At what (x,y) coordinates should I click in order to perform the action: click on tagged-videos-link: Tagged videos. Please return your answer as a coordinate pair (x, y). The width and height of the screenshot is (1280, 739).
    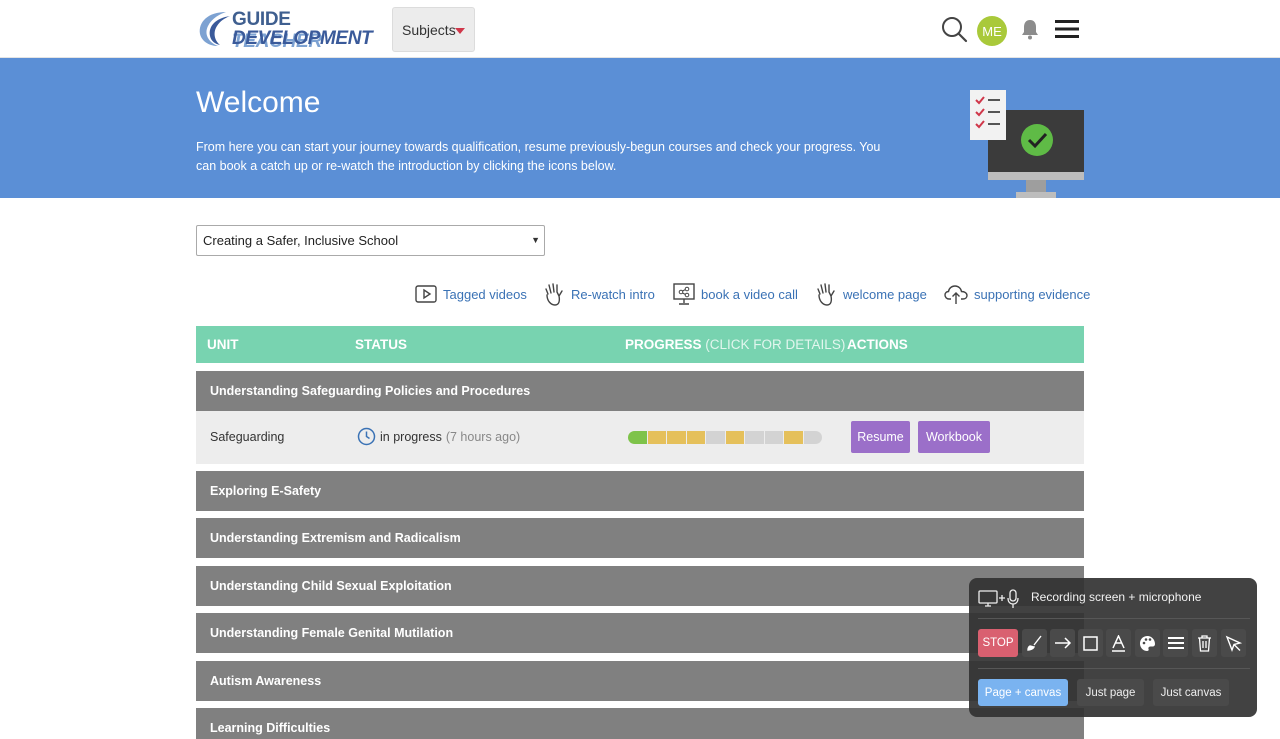
    Looking at the image, I should click on (471, 294).